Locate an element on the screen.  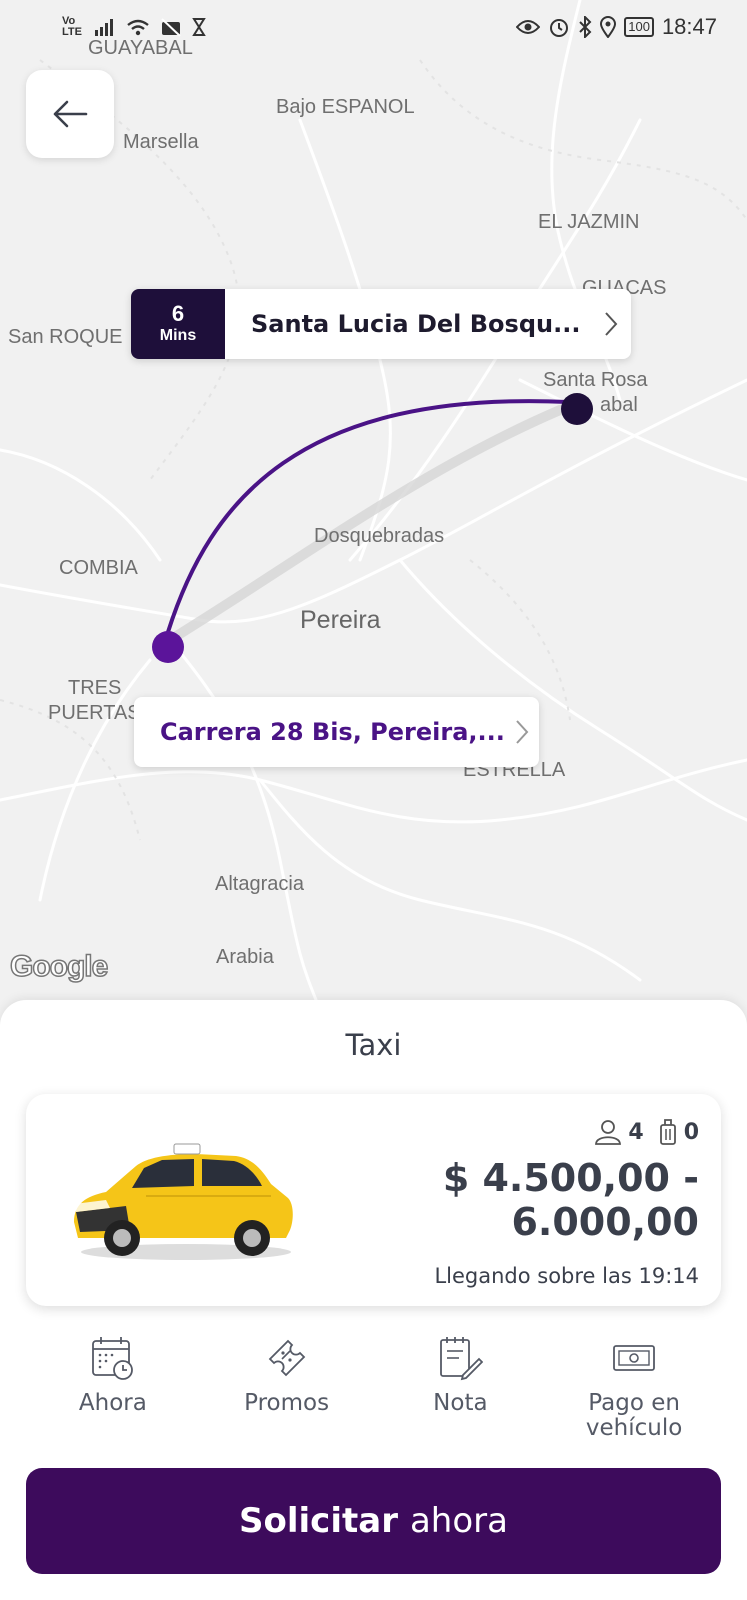
note-icon is located at coordinates (462, 1359).